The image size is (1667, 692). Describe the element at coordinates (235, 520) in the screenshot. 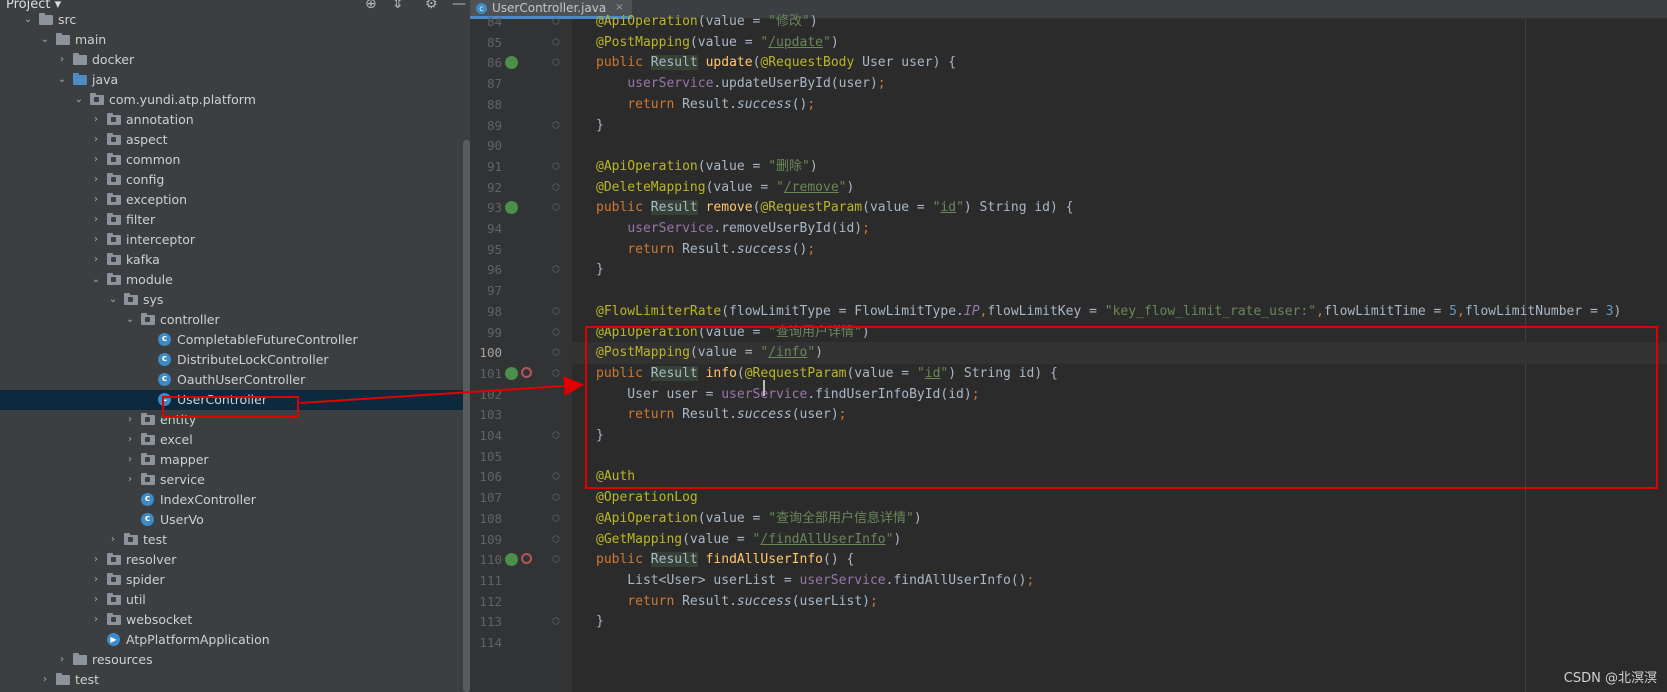

I see `tree-item: c UserVo` at that location.